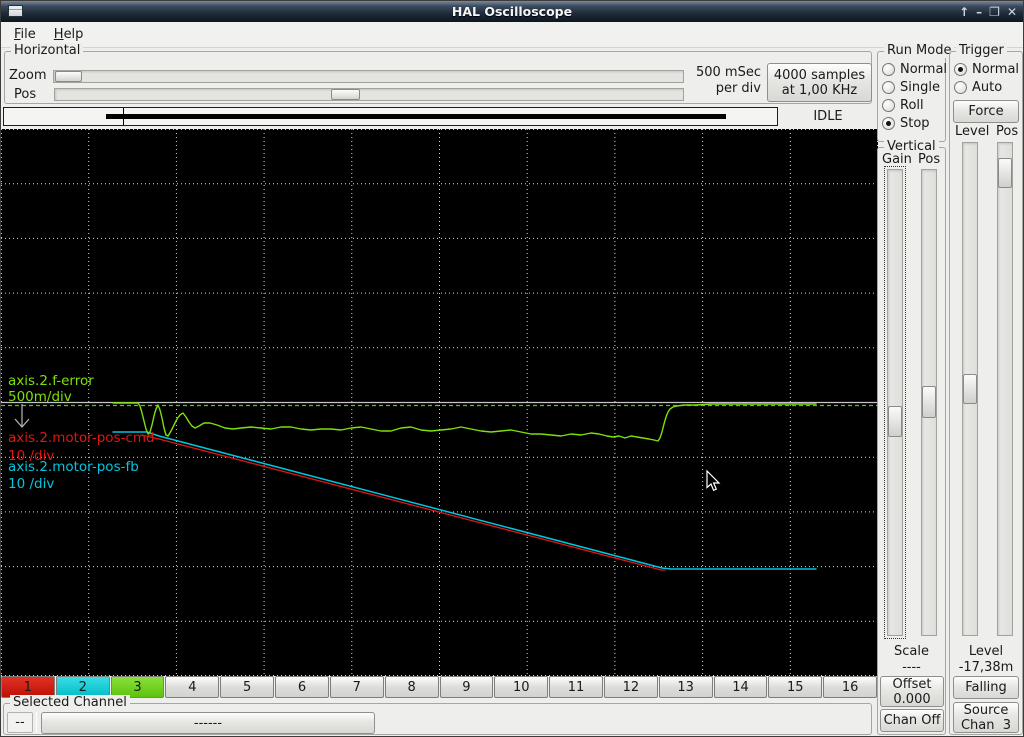 This screenshot has width=1024, height=737. I want to click on horizontal-group-label: Horizontal, so click(47, 50).